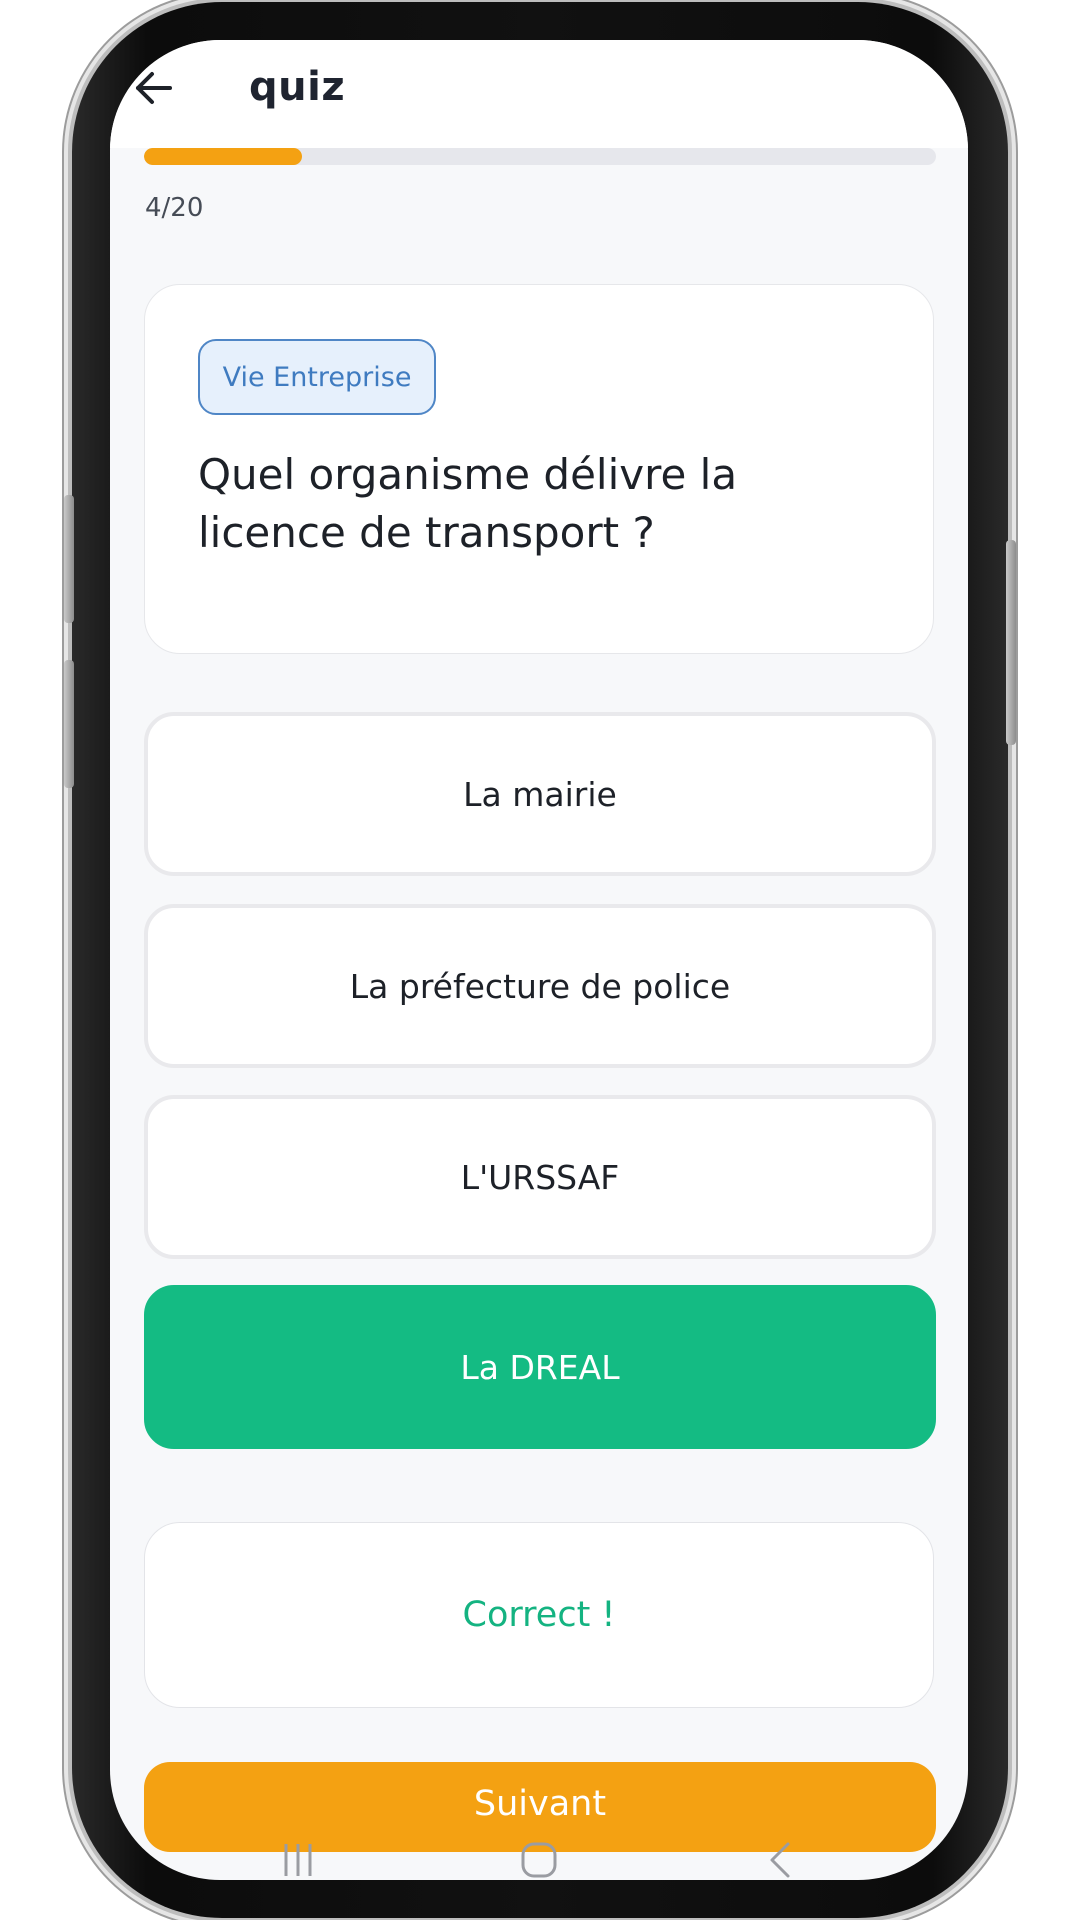 Image resolution: width=1080 pixels, height=1920 pixels. What do you see at coordinates (297, 87) in the screenshot?
I see `page-title: quiz` at bounding box center [297, 87].